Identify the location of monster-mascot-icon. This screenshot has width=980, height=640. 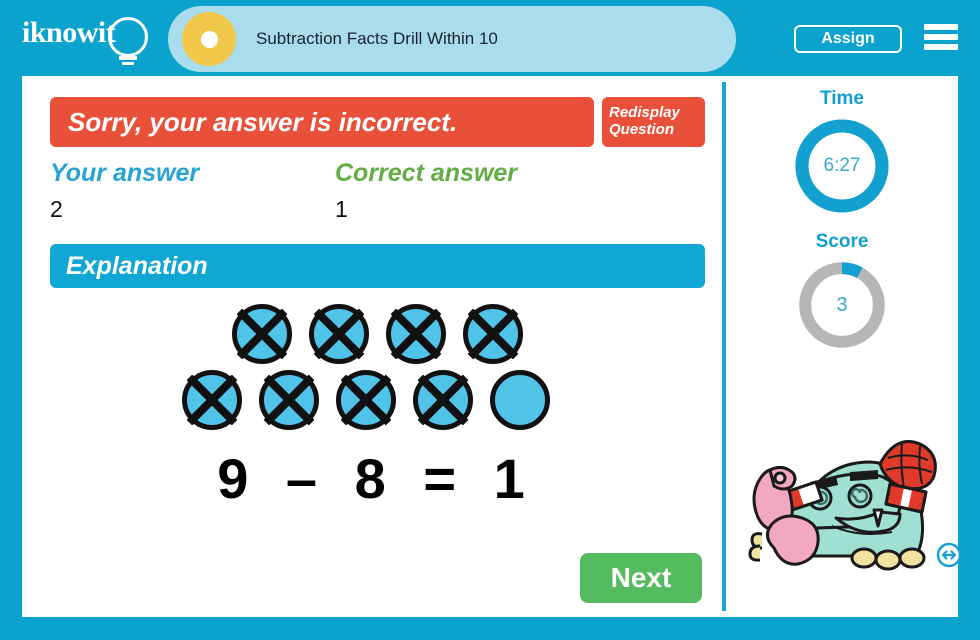
(851, 493).